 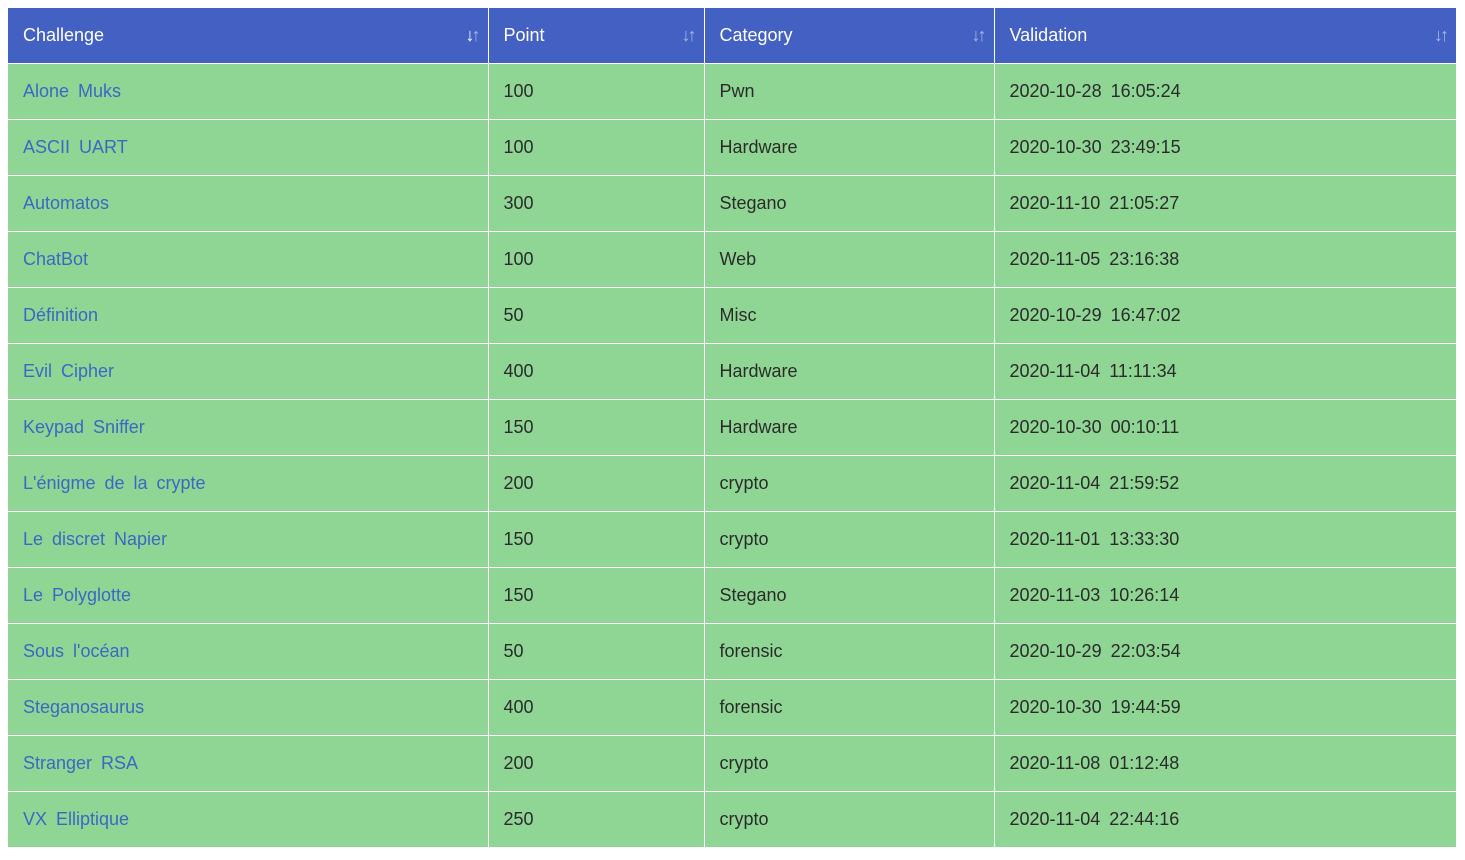 I want to click on cell-validation: 2020-11-04 11:11:34, so click(x=1225, y=370).